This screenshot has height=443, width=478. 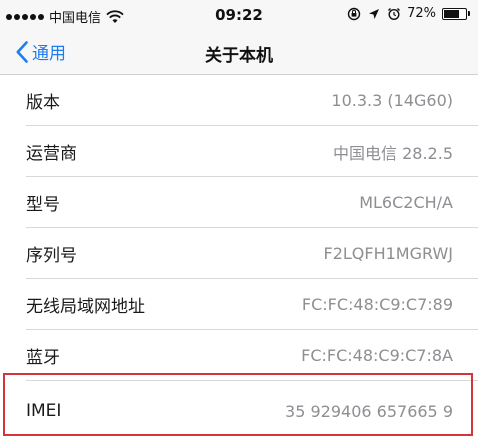 I want to click on row-label: IMEI, so click(x=44, y=411).